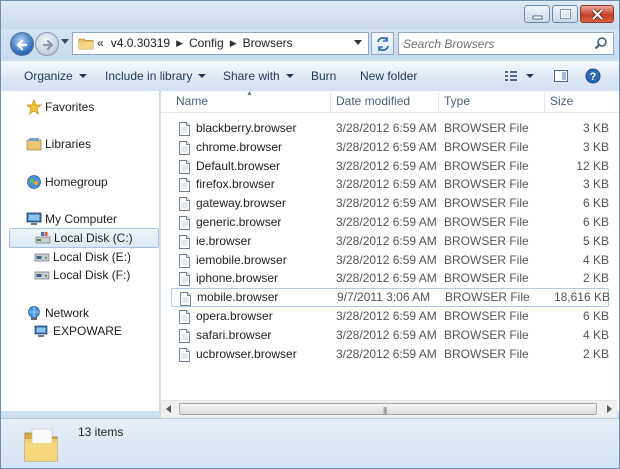 The height and width of the screenshot is (469, 620). What do you see at coordinates (601, 43) in the screenshot?
I see `search-icon` at bounding box center [601, 43].